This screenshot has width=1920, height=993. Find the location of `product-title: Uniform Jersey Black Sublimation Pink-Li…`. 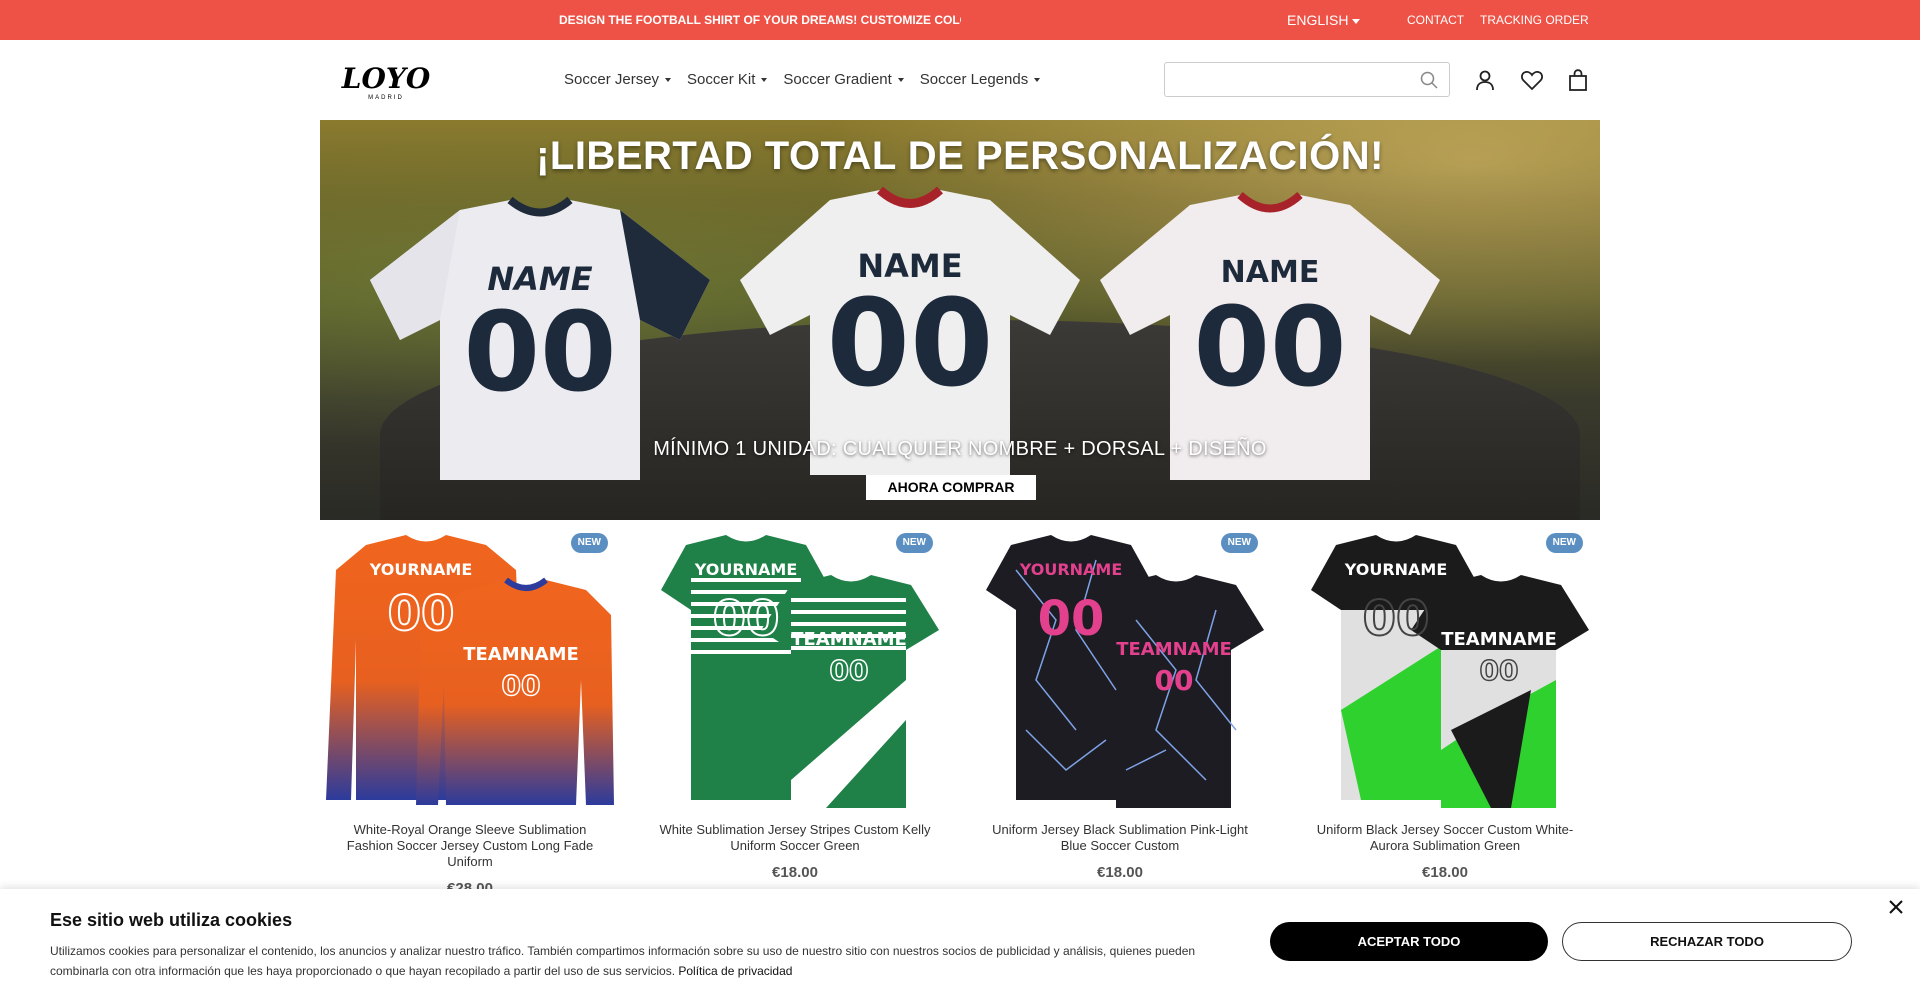

product-title: Uniform Jersey Black Sublimation Pink-Li… is located at coordinates (1120, 838).